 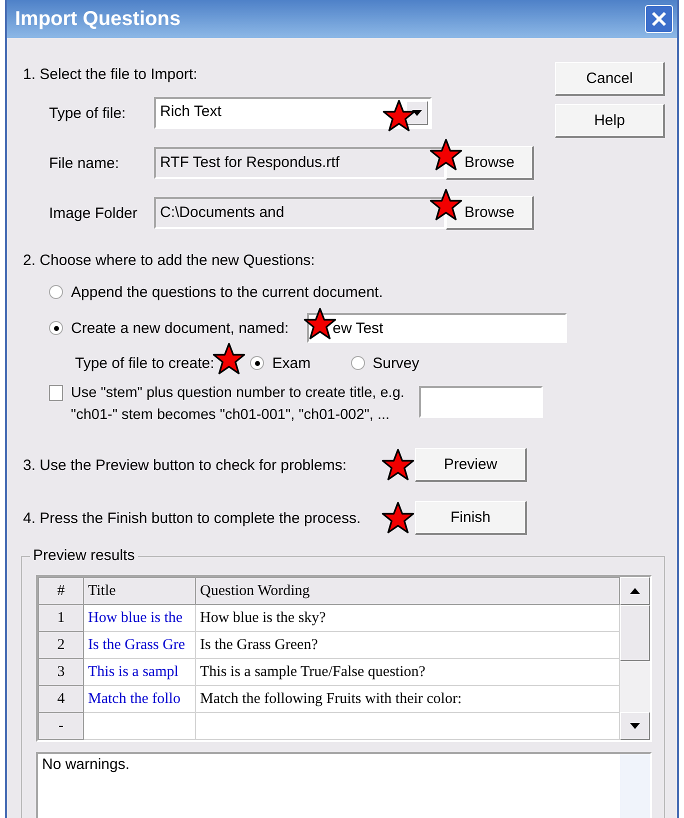 I want to click on row-number: 4, so click(x=61, y=699).